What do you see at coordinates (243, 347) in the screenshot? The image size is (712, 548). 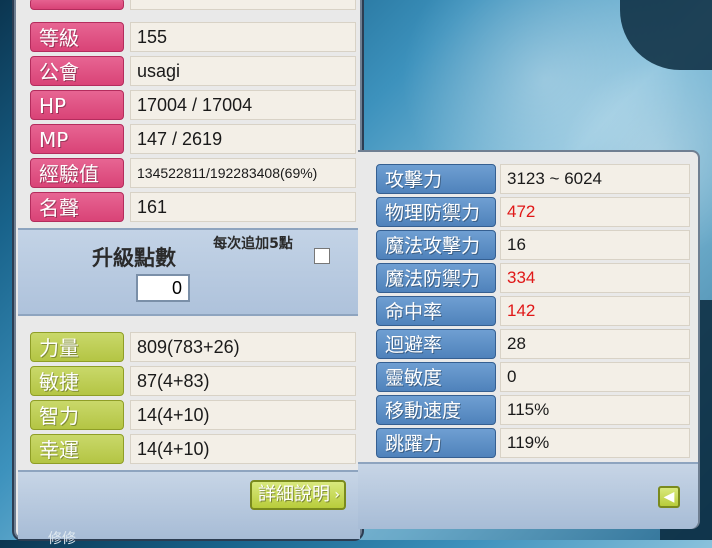 I see `row-value: 809(783+26)` at bounding box center [243, 347].